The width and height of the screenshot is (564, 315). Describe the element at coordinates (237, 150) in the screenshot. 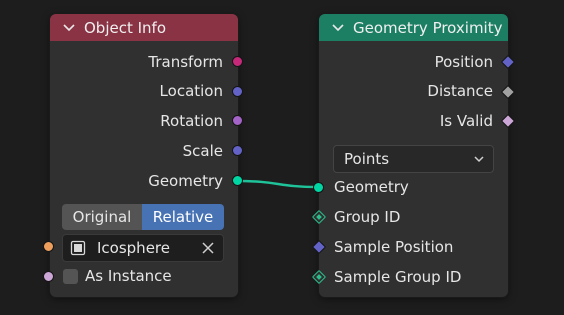

I see `scale-output-socket` at that location.